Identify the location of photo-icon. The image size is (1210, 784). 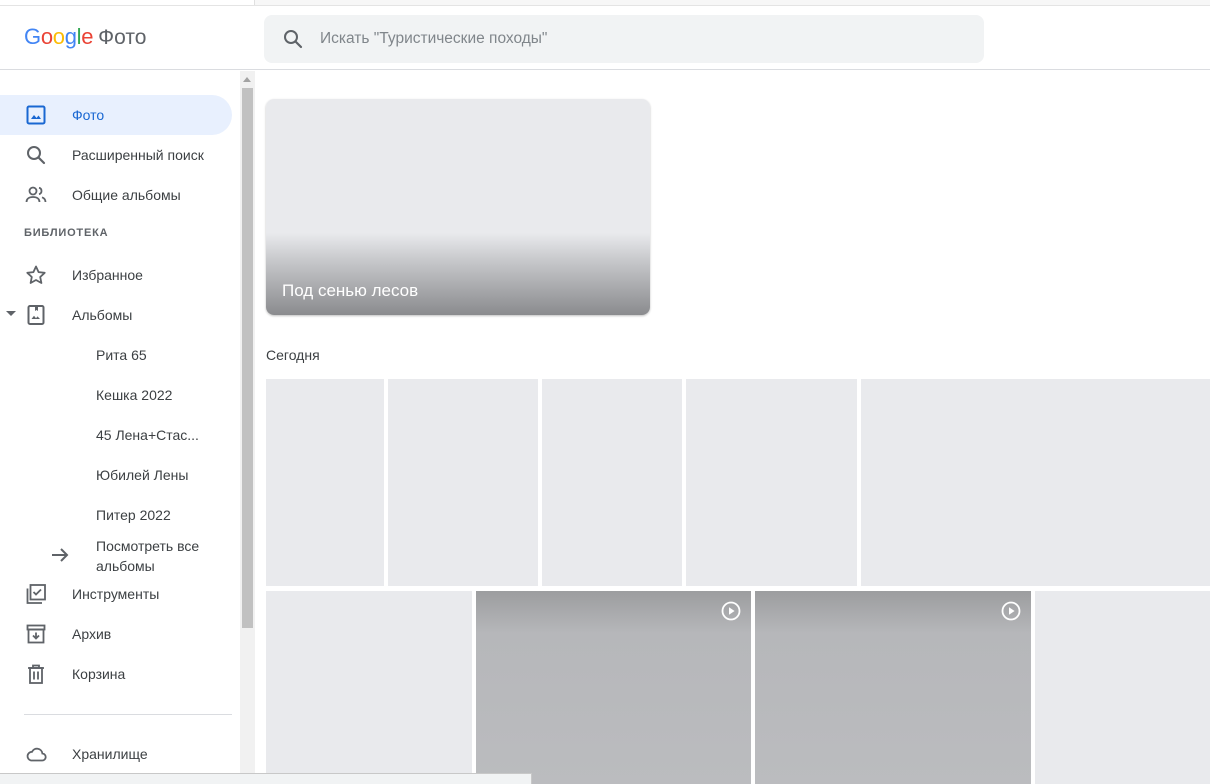
(36, 115).